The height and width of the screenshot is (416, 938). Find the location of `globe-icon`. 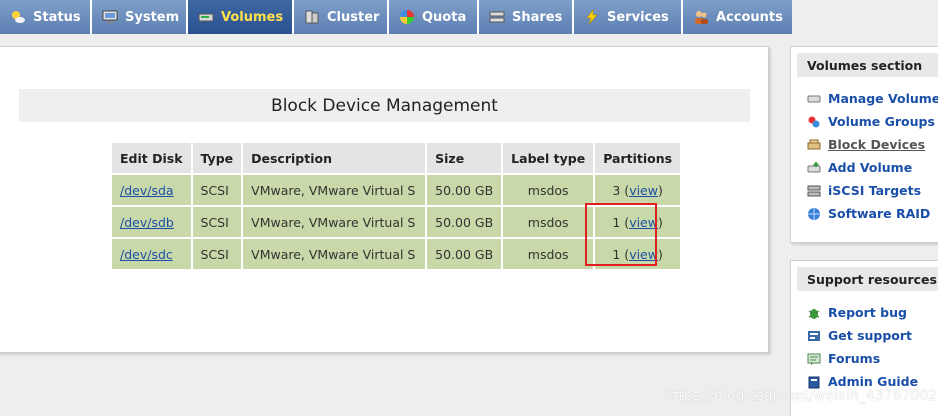

globe-icon is located at coordinates (814, 214).